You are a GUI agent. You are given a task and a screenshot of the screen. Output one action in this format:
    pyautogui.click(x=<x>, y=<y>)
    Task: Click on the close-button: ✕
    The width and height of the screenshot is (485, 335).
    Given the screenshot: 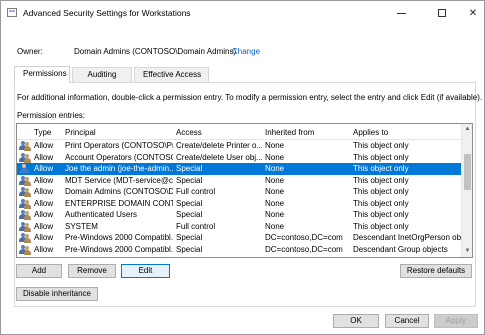 What is the action you would take?
    pyautogui.click(x=471, y=13)
    